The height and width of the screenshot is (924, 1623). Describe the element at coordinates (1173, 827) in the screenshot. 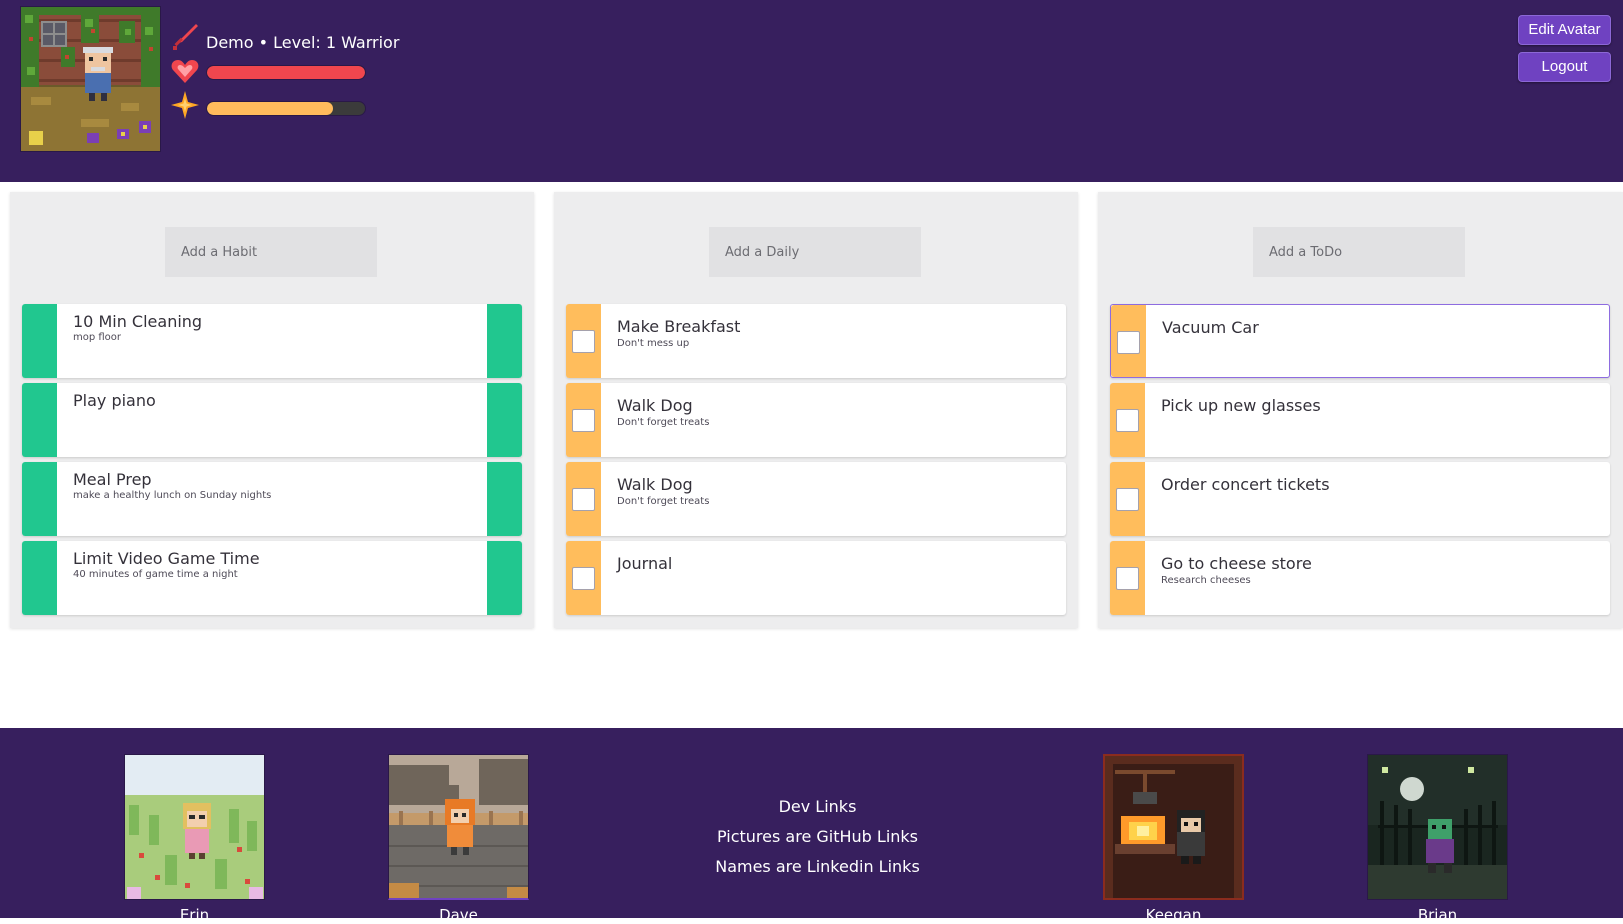

I see `dev-github-link-keegan` at that location.